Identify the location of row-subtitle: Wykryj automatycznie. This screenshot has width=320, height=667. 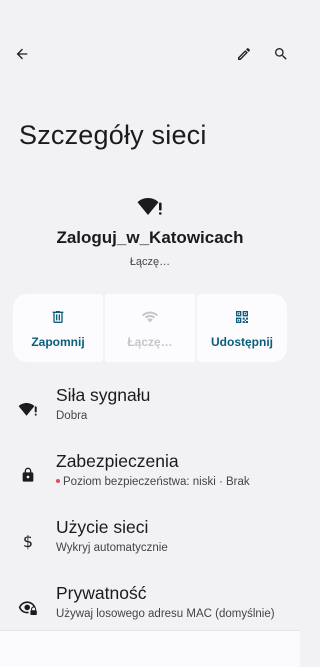
(112, 548).